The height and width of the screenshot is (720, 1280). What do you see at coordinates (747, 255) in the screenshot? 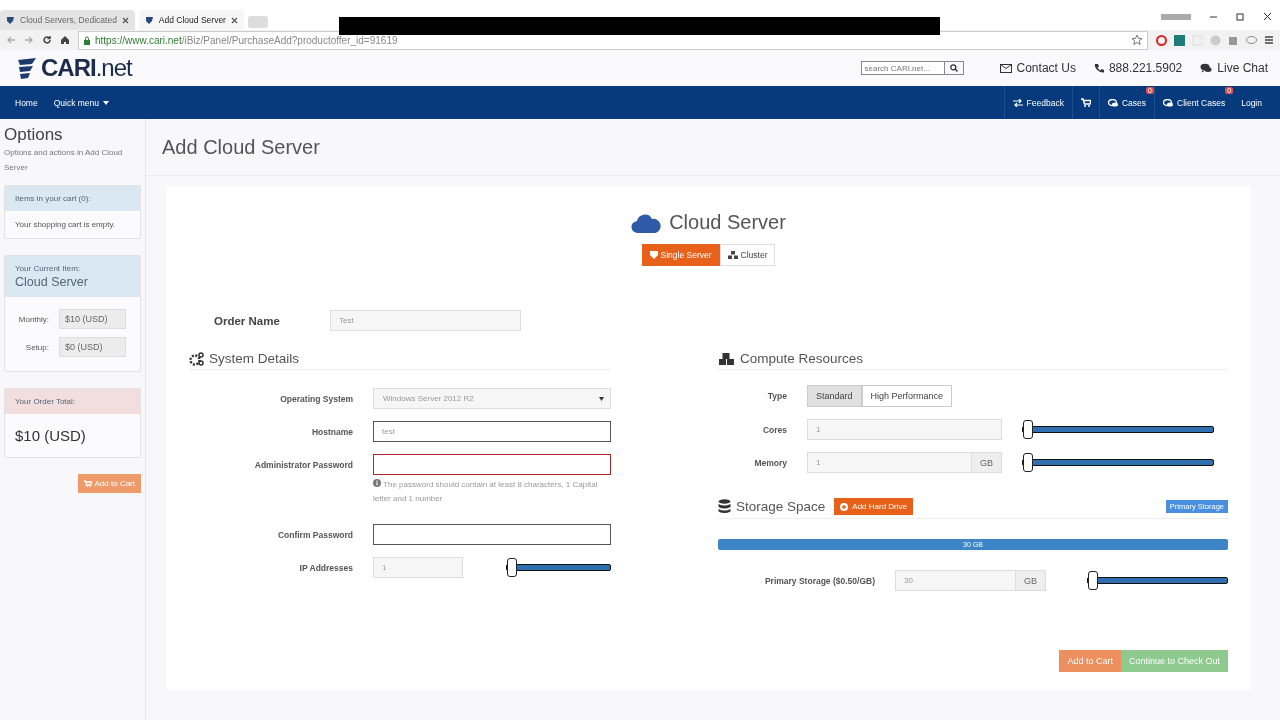
I see `mode-toggle: Cluster` at bounding box center [747, 255].